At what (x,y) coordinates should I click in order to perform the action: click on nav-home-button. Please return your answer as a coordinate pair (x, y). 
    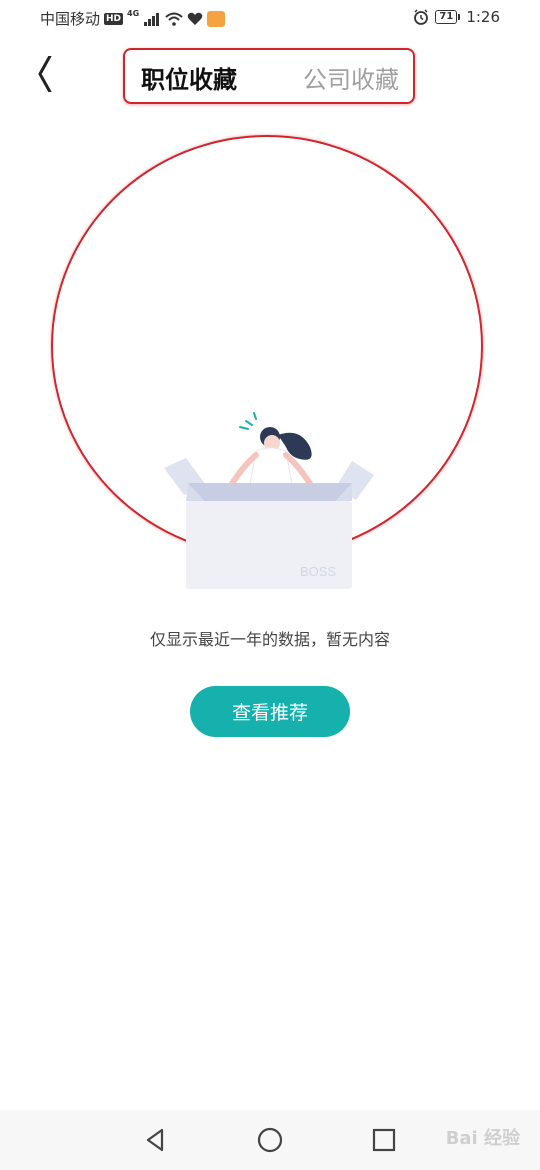
    Looking at the image, I should click on (270, 1140).